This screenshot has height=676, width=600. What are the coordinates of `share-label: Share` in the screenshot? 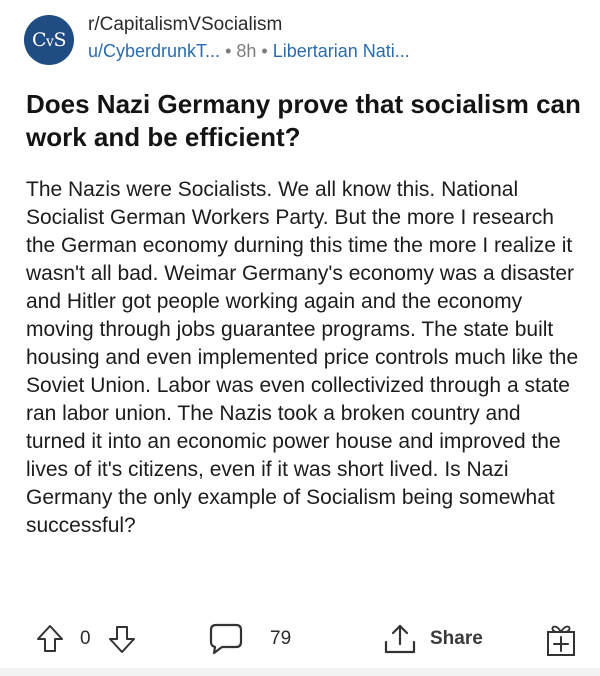 It's located at (456, 638).